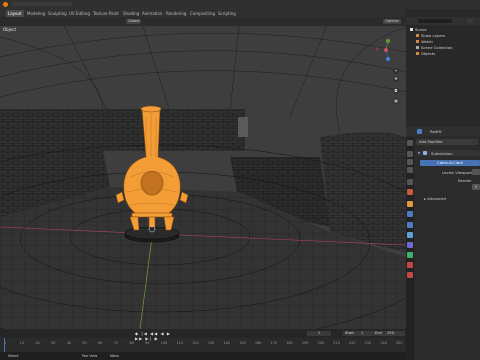  I want to click on tab-sculpting: Sculpting, so click(57, 13).